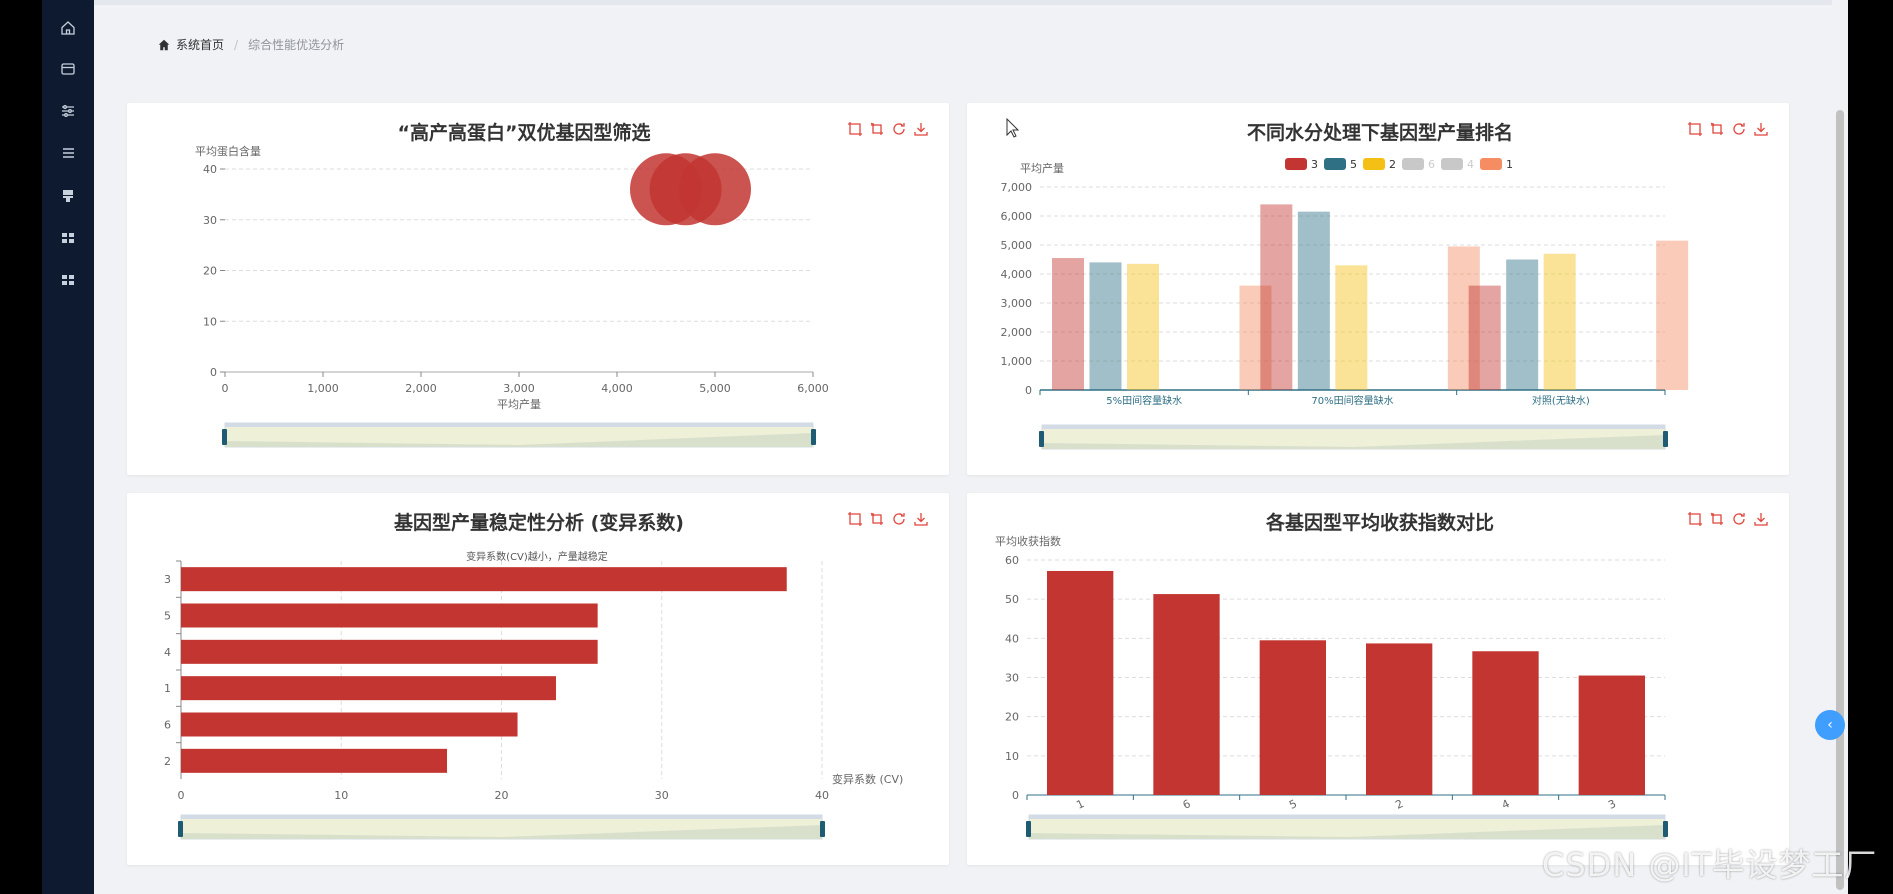 The image size is (1893, 894). Describe the element at coordinates (1353, 164) in the screenshot. I see `legend-label: 5` at that location.